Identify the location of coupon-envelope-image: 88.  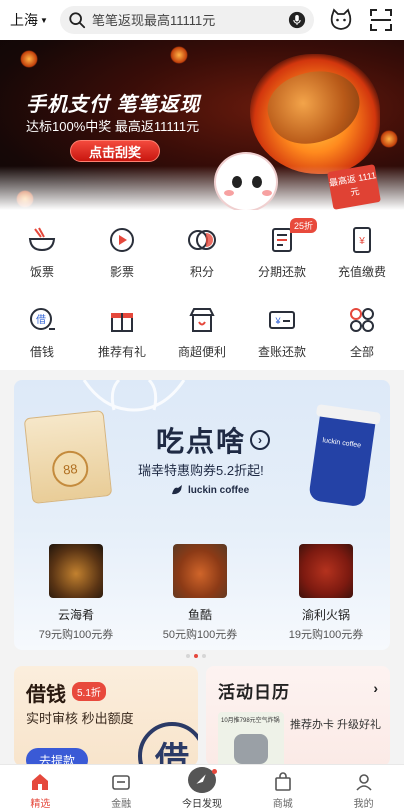
(68, 457).